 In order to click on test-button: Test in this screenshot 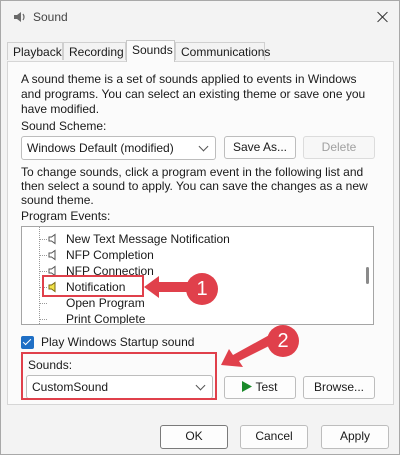, I will do `click(260, 387)`.